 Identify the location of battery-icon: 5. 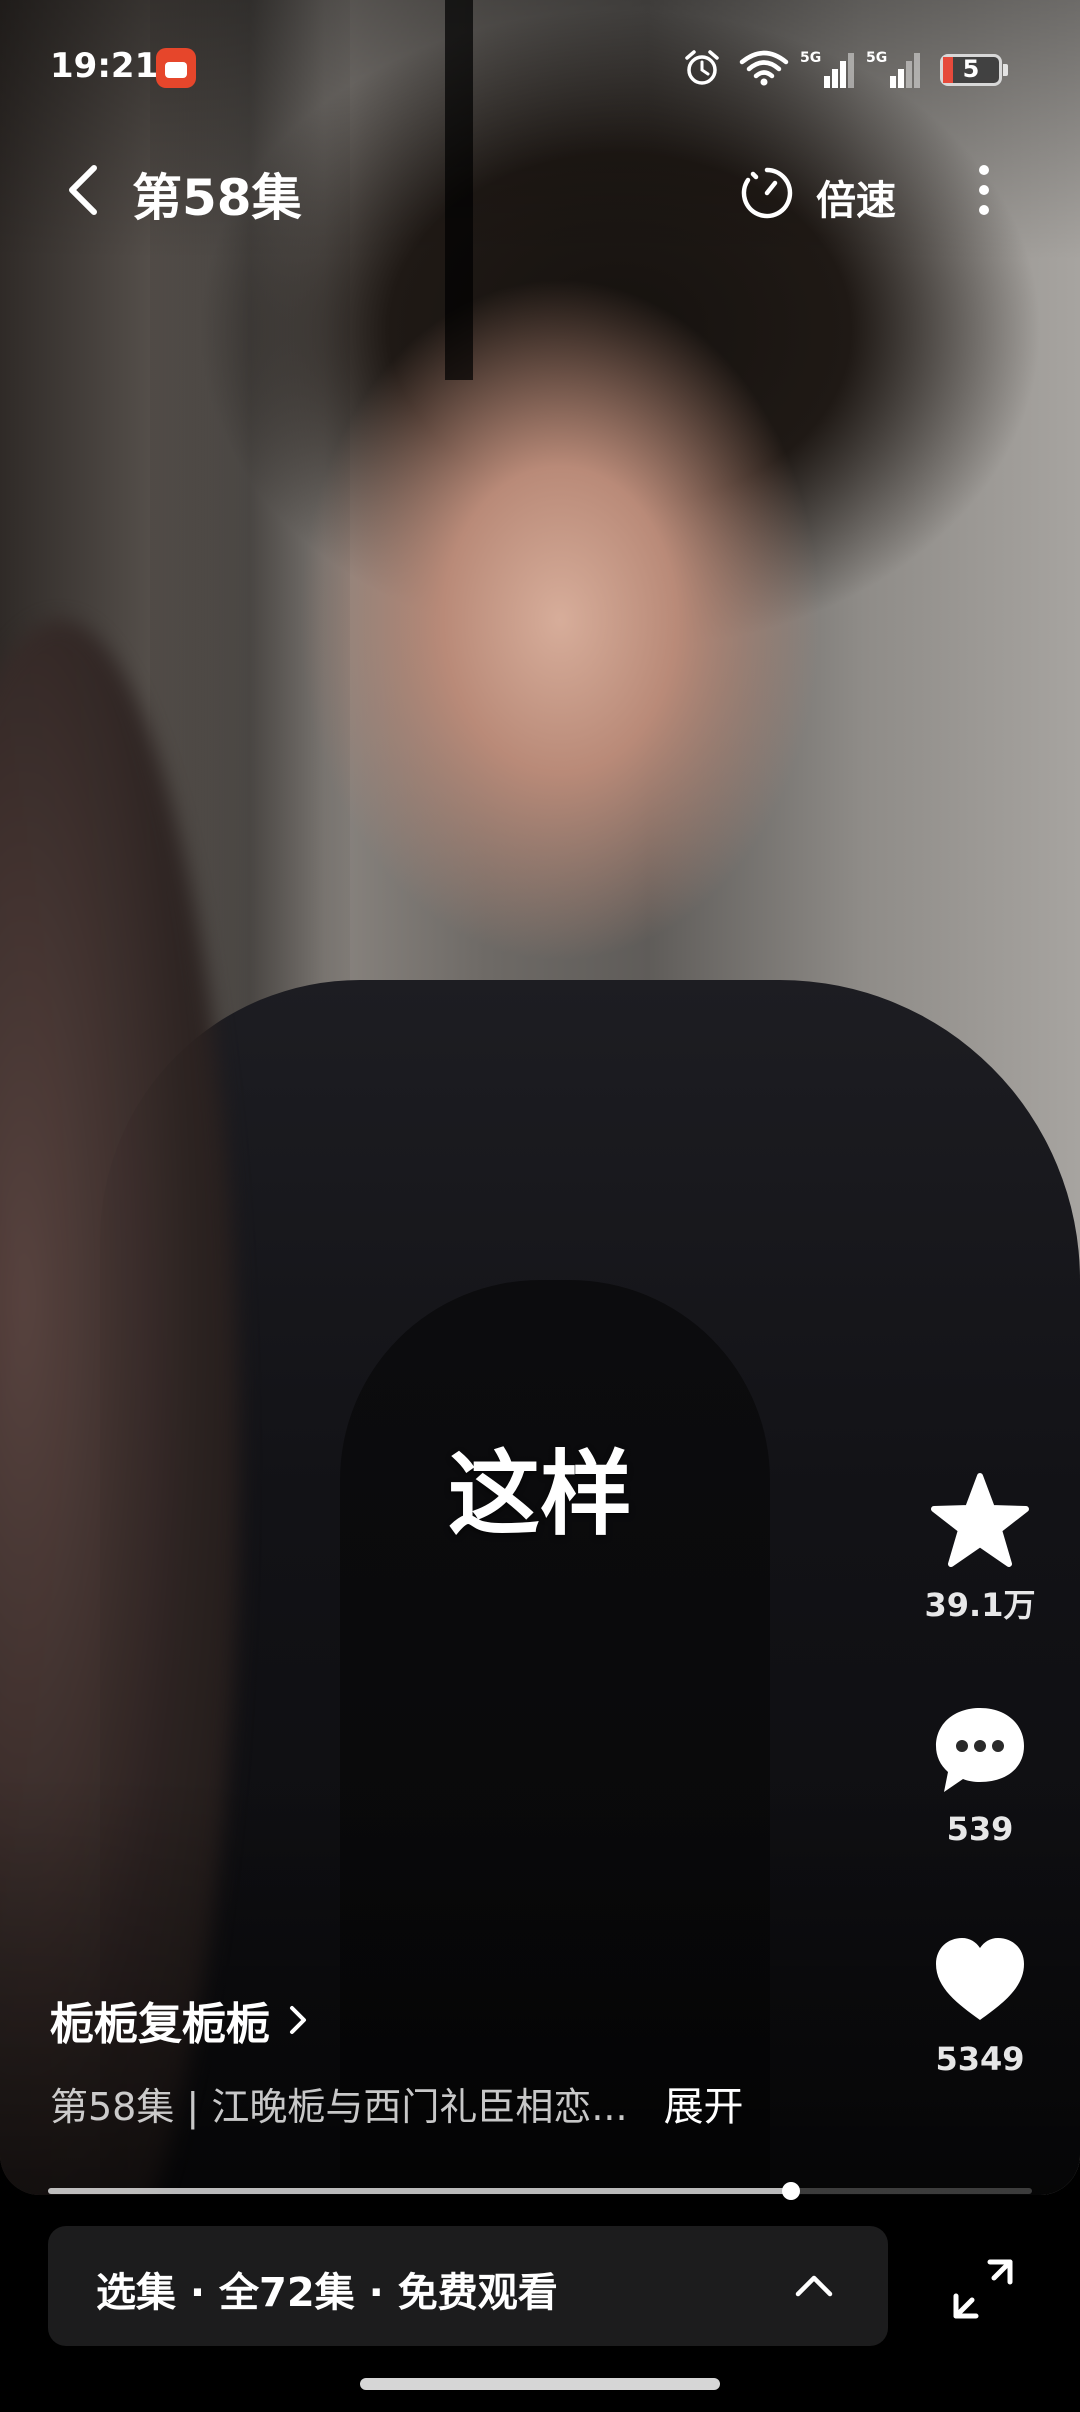
(974, 70).